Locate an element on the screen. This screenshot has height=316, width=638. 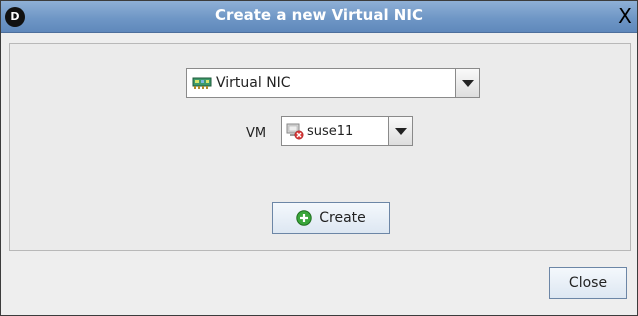
type-select: Virtual NIC is located at coordinates (333, 83).